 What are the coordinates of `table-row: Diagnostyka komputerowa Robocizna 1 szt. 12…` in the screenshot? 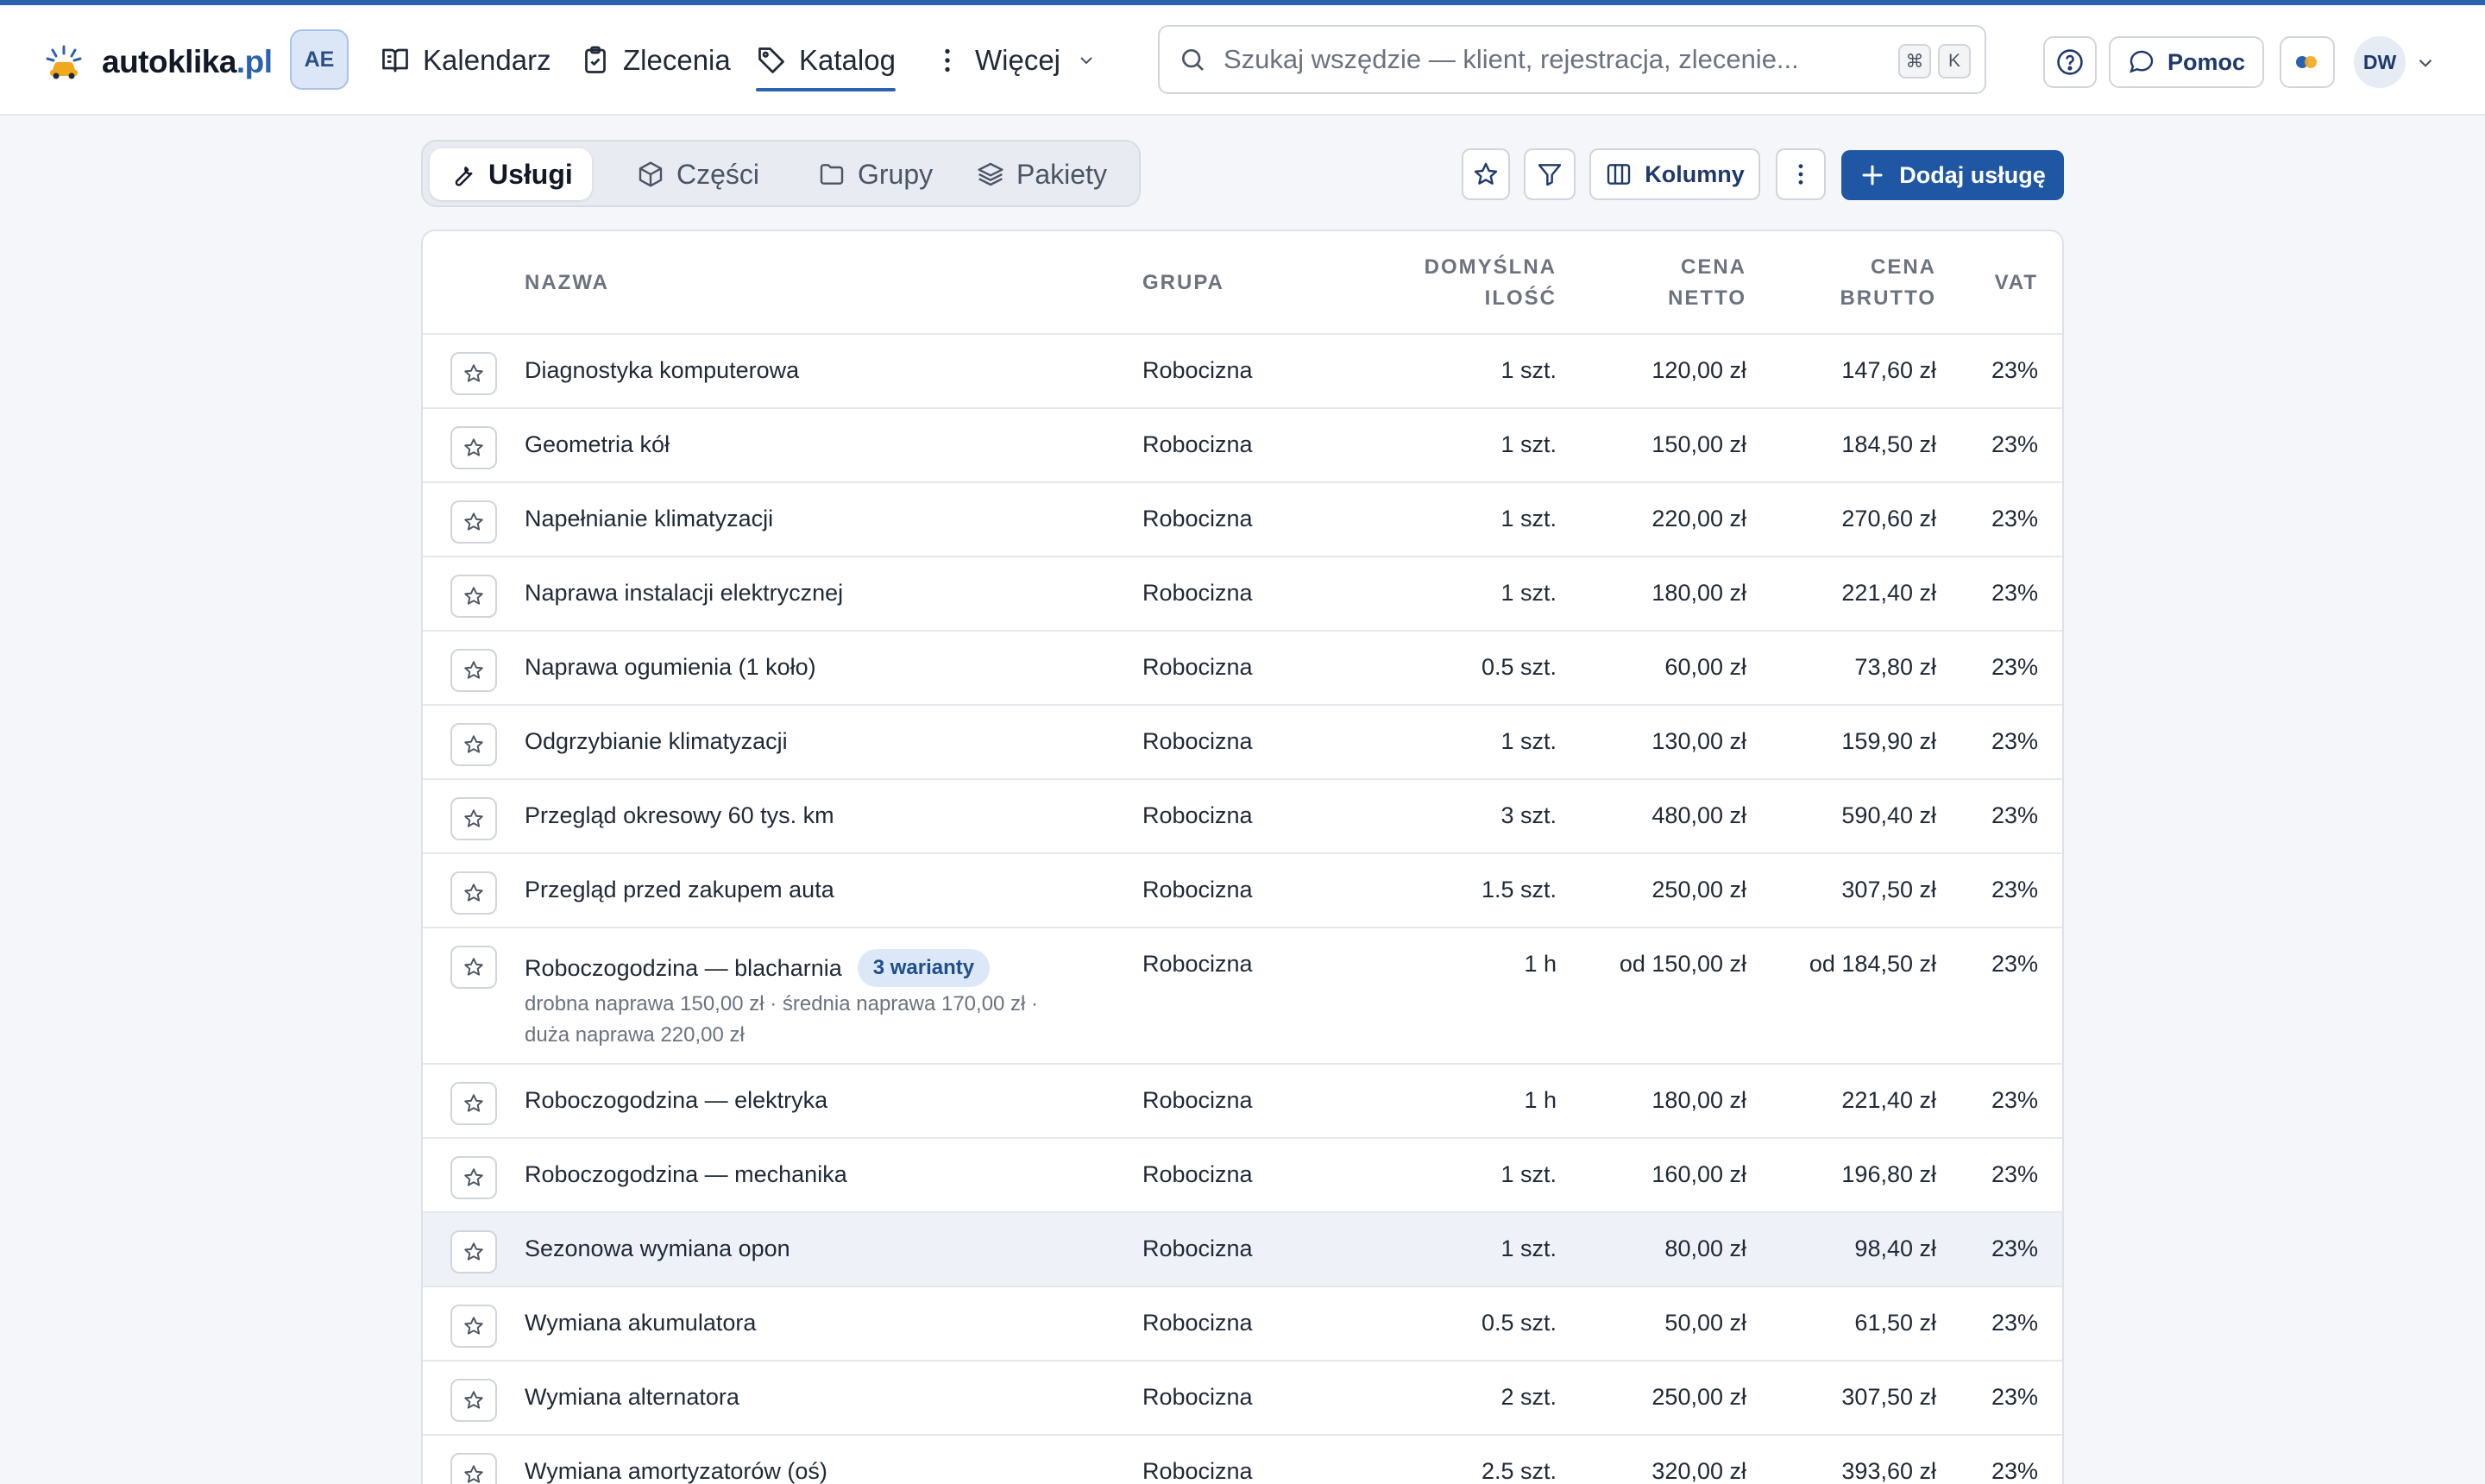 It's located at (1242, 372).